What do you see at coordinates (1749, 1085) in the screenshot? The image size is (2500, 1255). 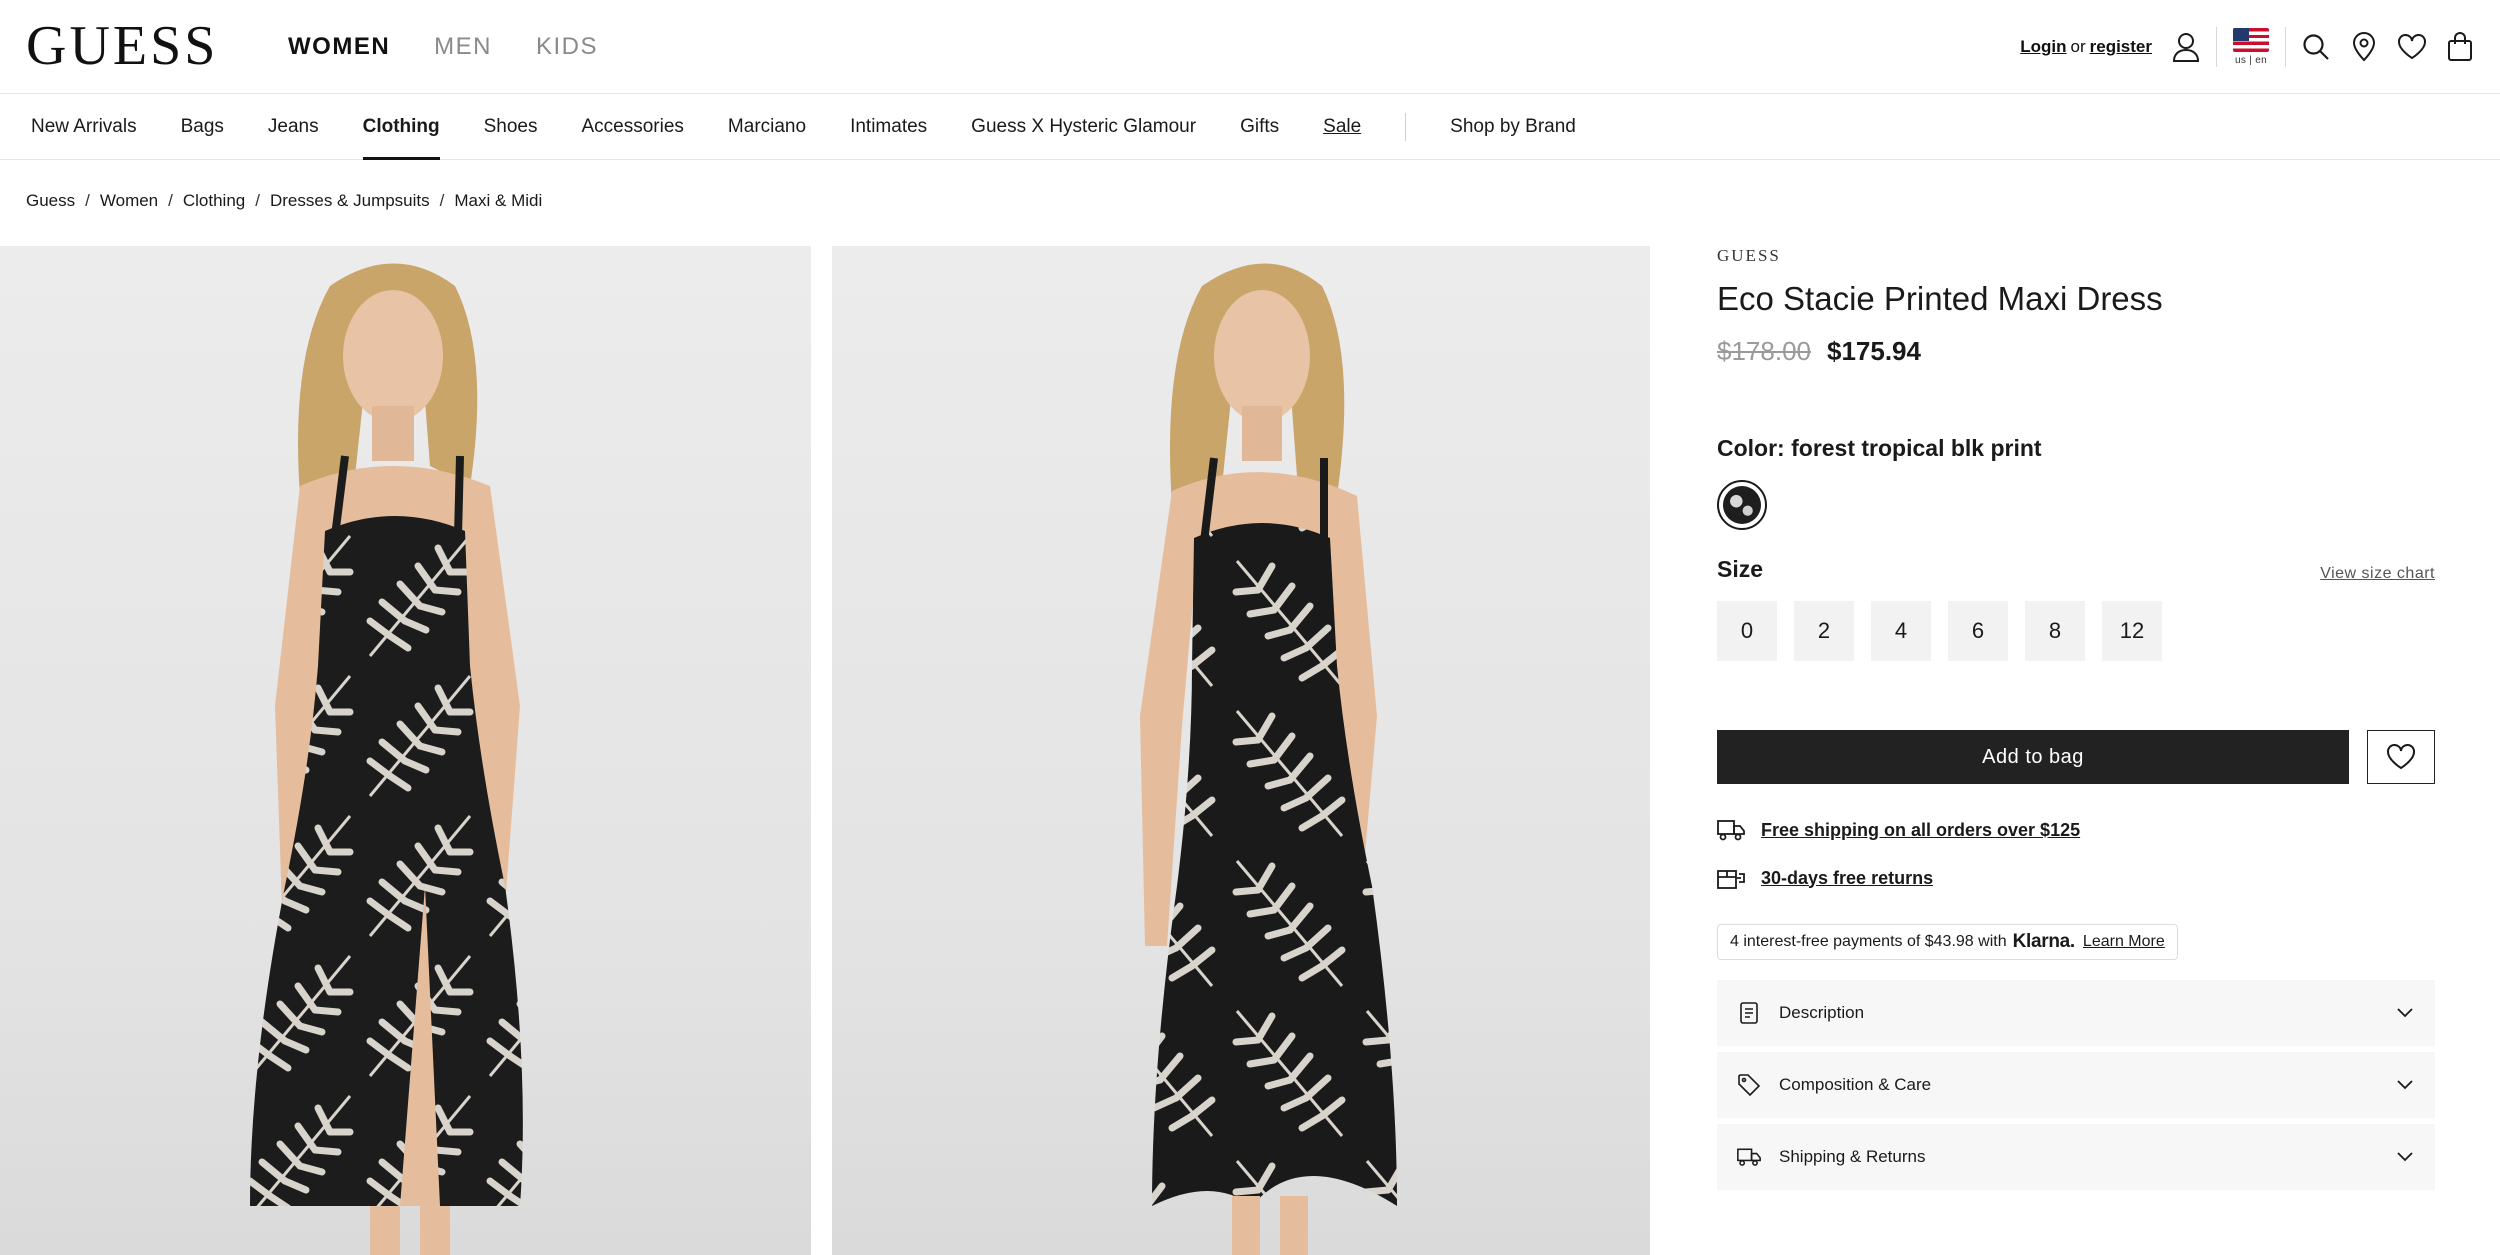 I see `tag-icon` at bounding box center [1749, 1085].